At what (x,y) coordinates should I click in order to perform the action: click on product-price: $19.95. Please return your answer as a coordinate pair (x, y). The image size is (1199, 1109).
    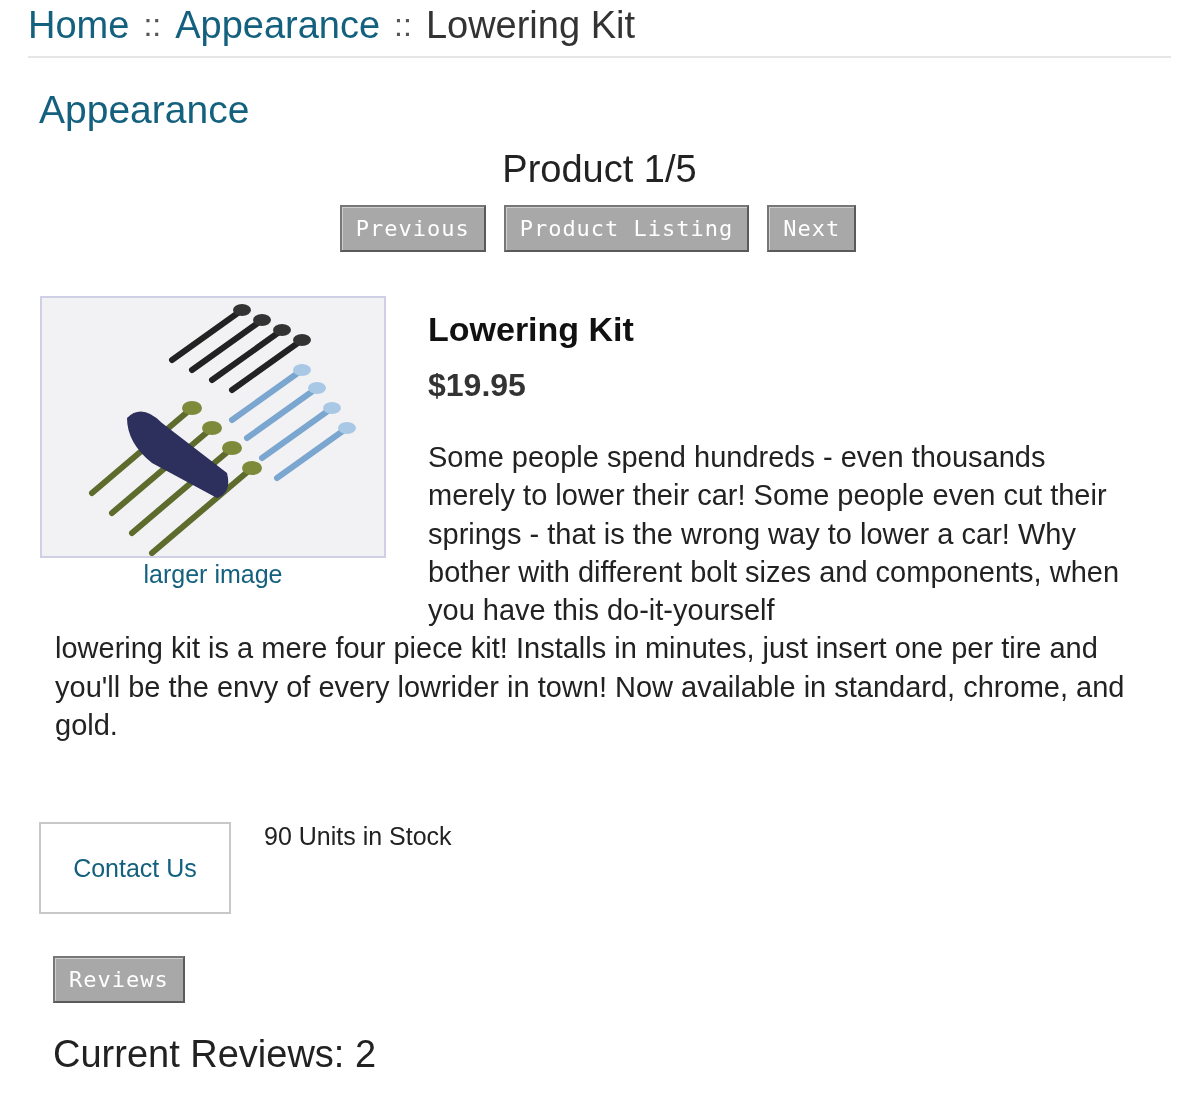
    Looking at the image, I should click on (477, 385).